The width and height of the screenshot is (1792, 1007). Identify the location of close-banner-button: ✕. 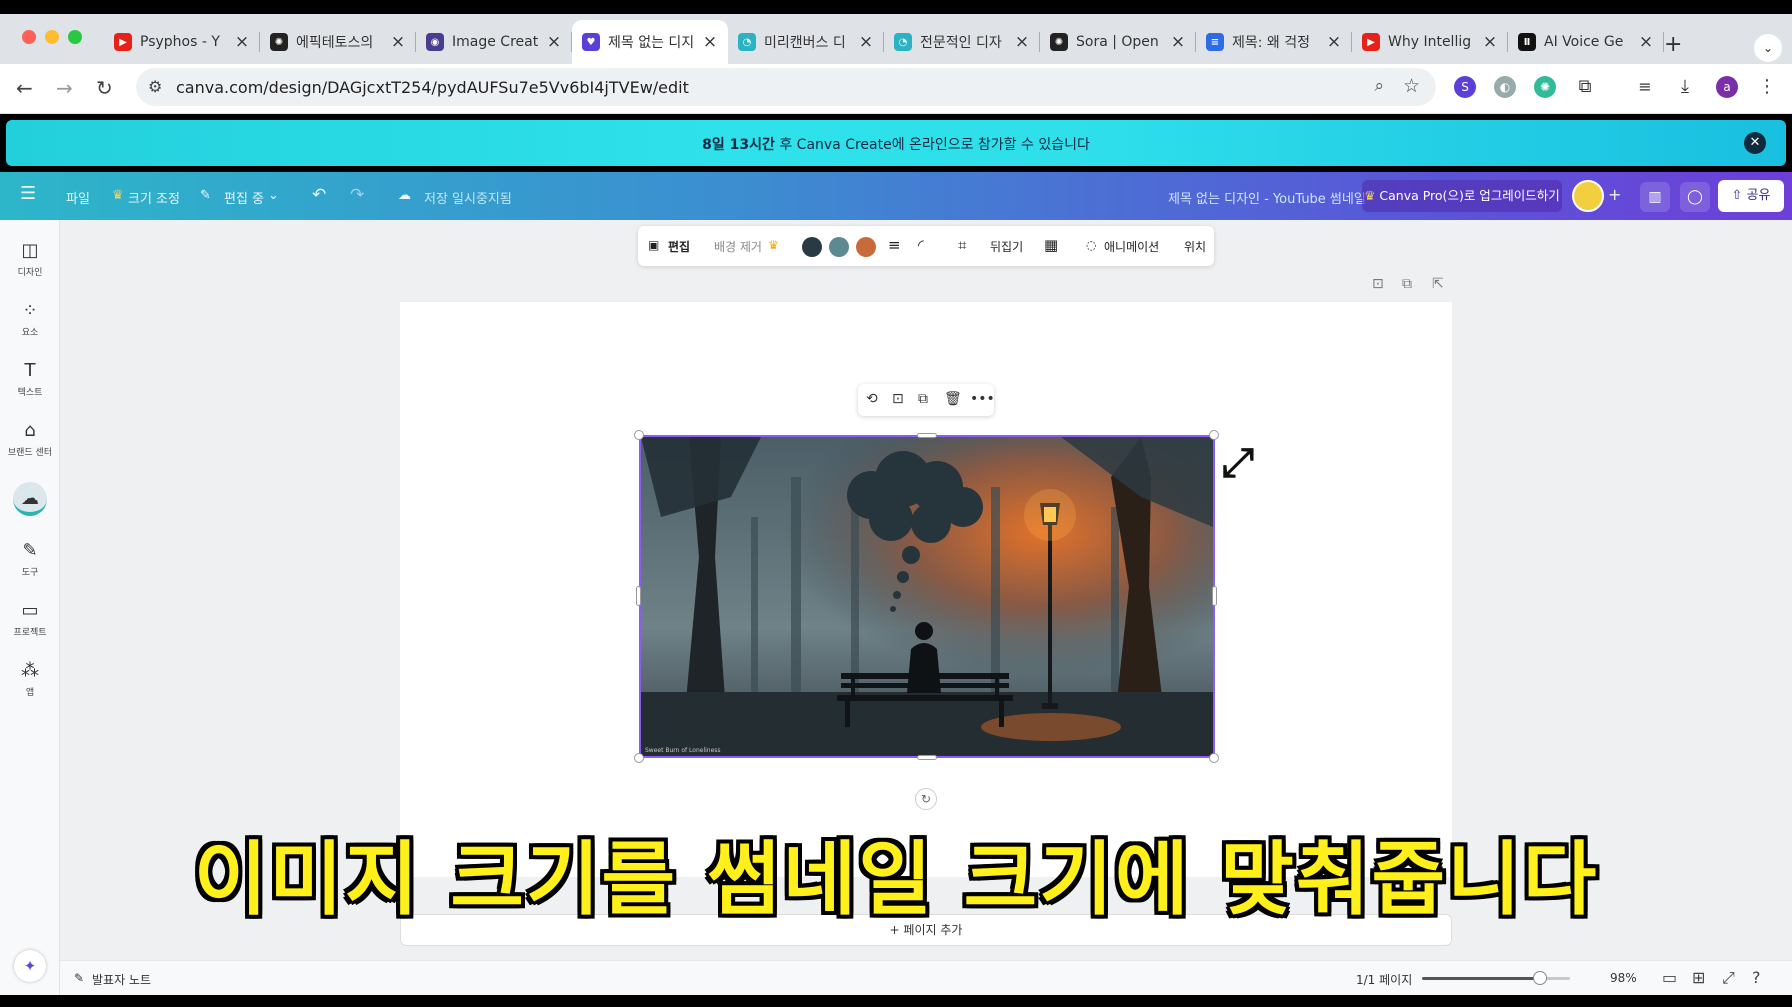
(1755, 143).